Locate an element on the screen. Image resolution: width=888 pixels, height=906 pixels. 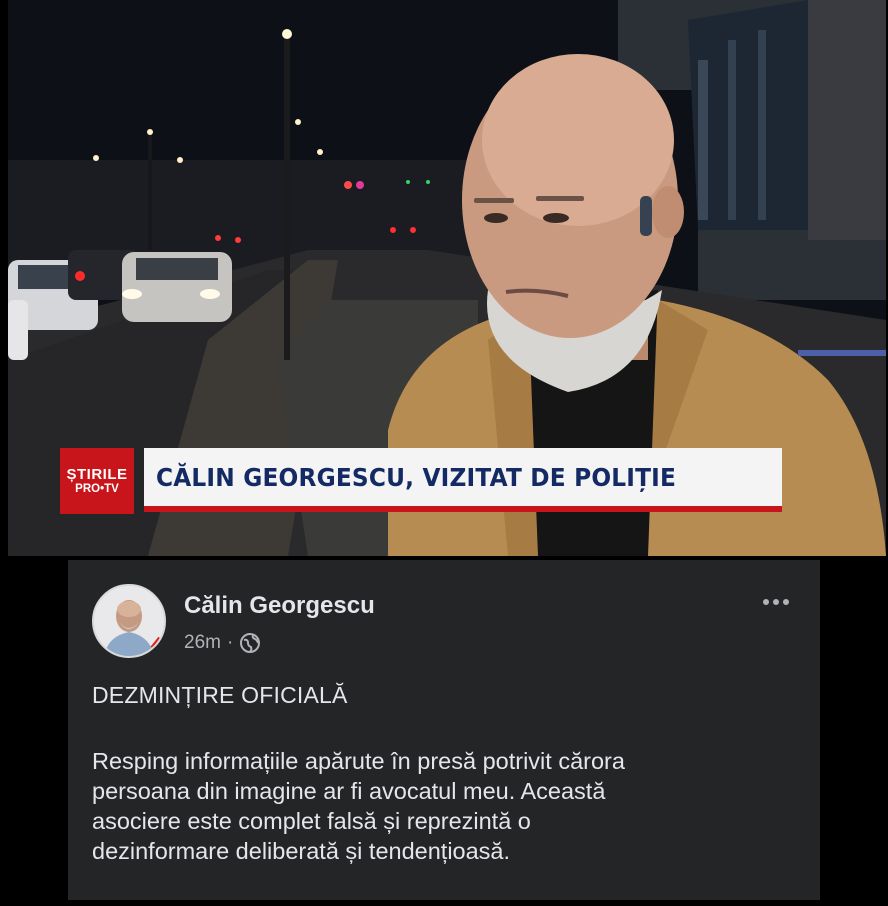
post-meta: 26m · is located at coordinates (222, 643).